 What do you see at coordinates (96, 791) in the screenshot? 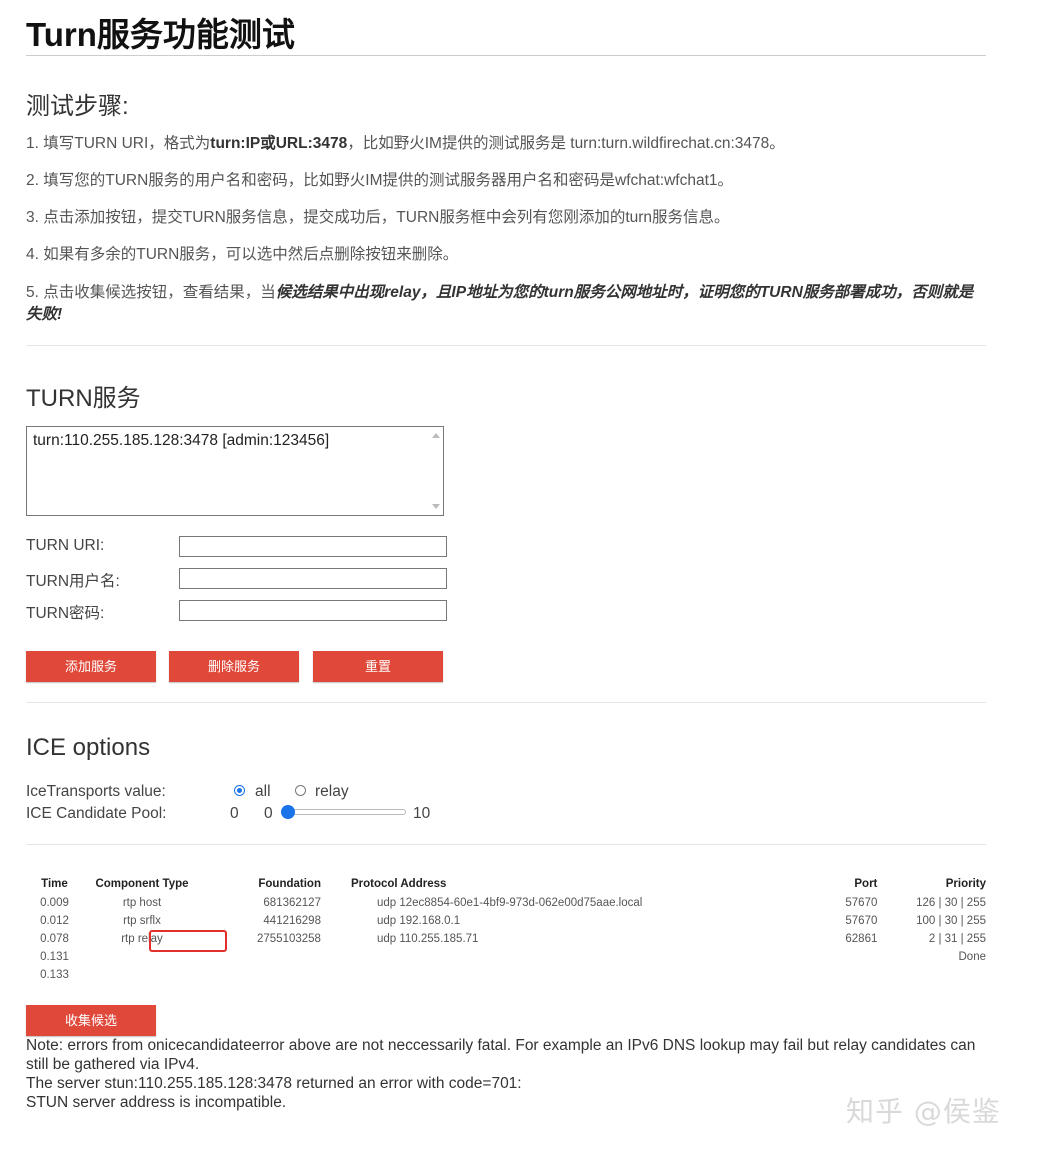
I see `ice-transports-label: IceTransports value:` at bounding box center [96, 791].